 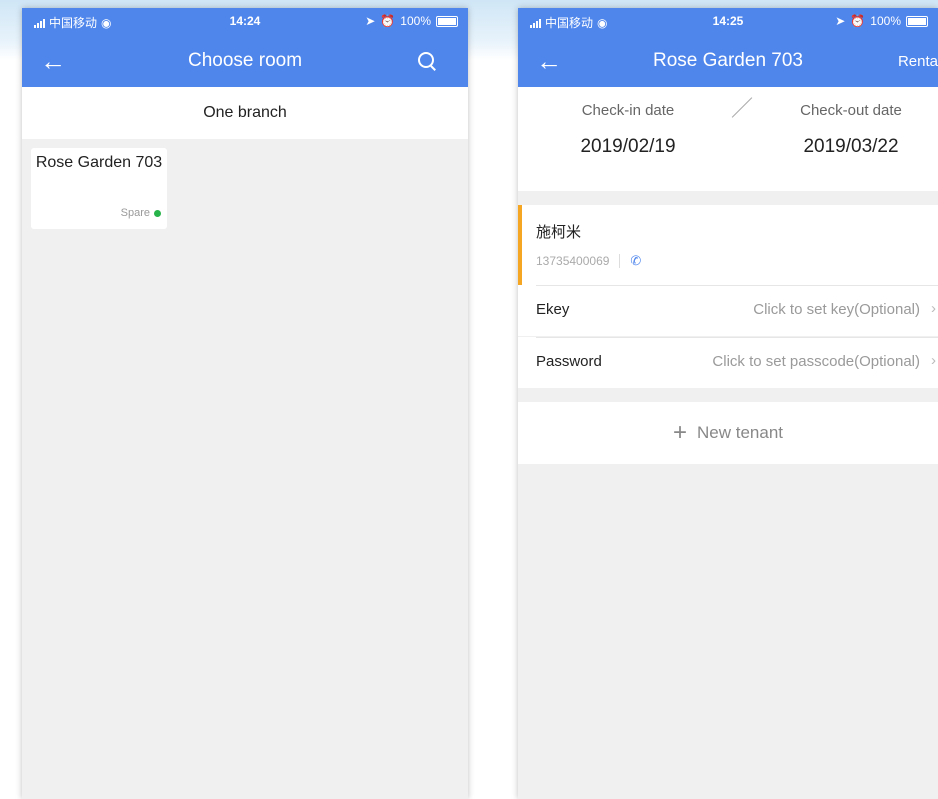 What do you see at coordinates (99, 162) in the screenshot?
I see `room-name: Rose Garden 703` at bounding box center [99, 162].